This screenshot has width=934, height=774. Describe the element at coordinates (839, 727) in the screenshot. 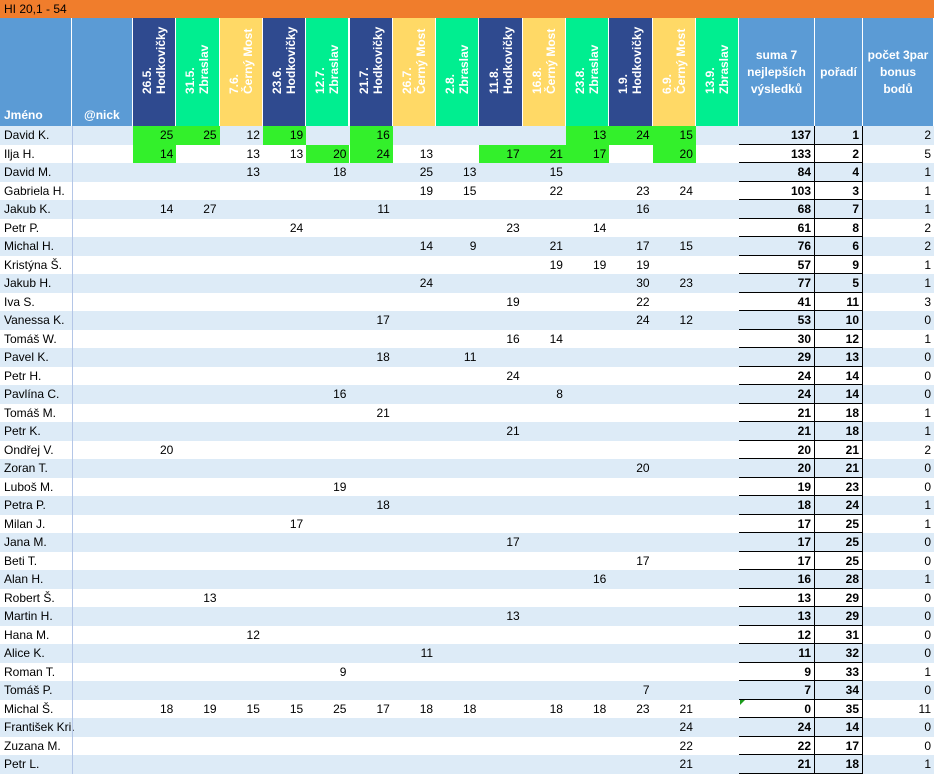

I see `rank-cell: 14` at that location.